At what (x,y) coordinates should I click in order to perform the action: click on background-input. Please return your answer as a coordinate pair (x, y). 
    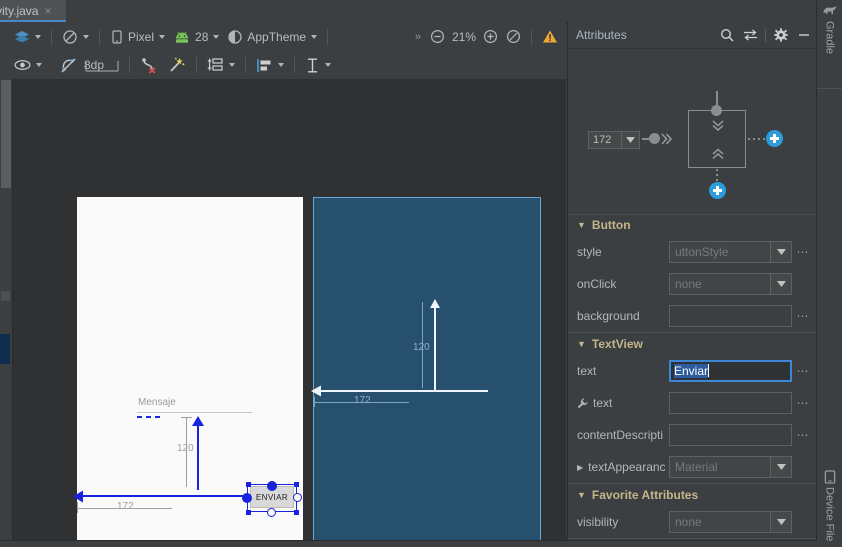
    Looking at the image, I should click on (730, 316).